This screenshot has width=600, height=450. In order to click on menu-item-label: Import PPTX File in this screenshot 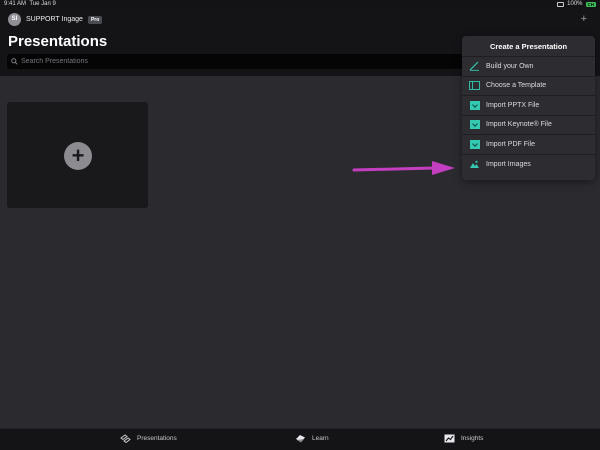, I will do `click(513, 105)`.